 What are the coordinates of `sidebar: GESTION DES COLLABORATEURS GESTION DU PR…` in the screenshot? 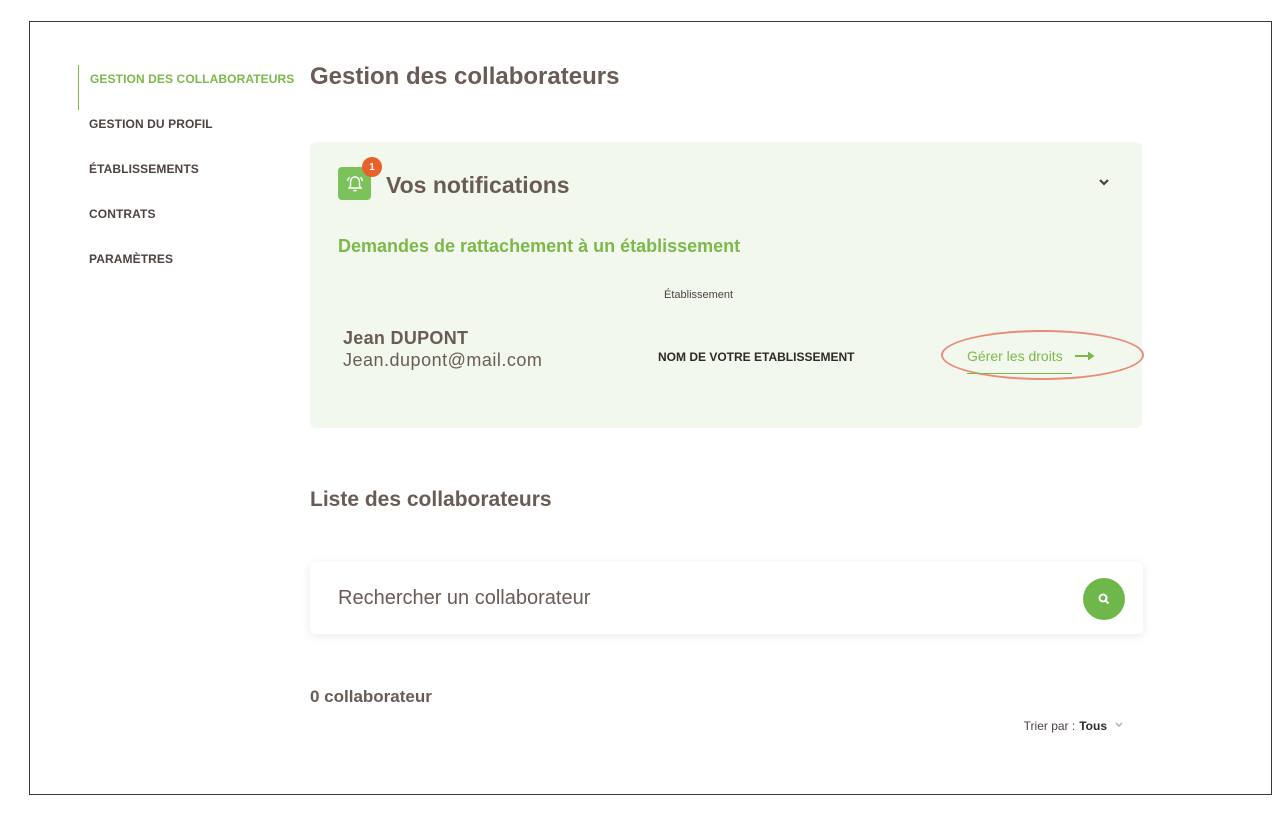 It's located at (186, 177).